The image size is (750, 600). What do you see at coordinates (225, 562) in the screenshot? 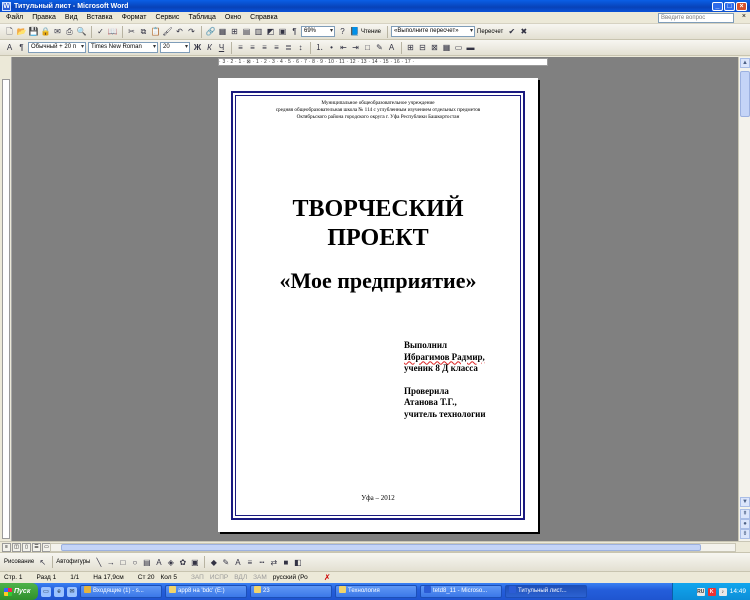
I see `line-color-icon: ✎` at bounding box center [225, 562].